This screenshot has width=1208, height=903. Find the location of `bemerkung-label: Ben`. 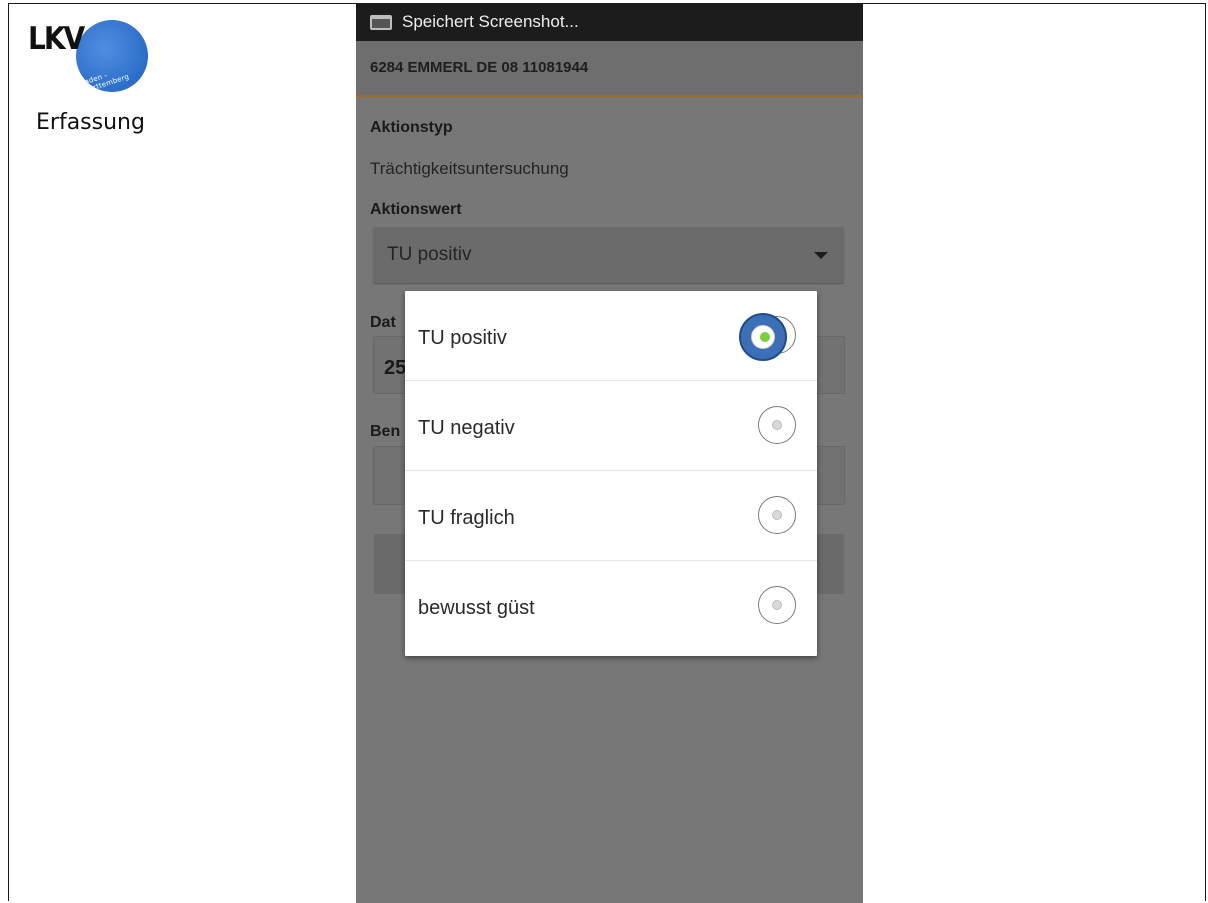

bemerkung-label: Ben is located at coordinates (385, 431).